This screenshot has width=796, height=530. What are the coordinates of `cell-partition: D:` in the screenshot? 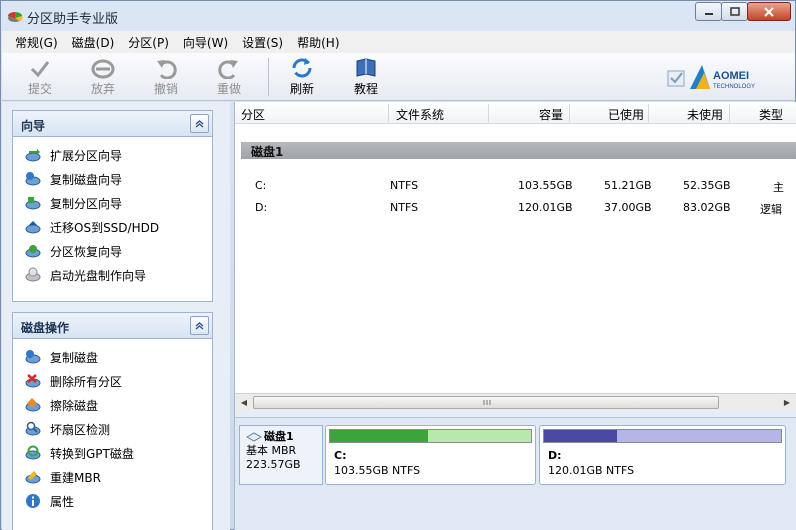 It's located at (261, 207).